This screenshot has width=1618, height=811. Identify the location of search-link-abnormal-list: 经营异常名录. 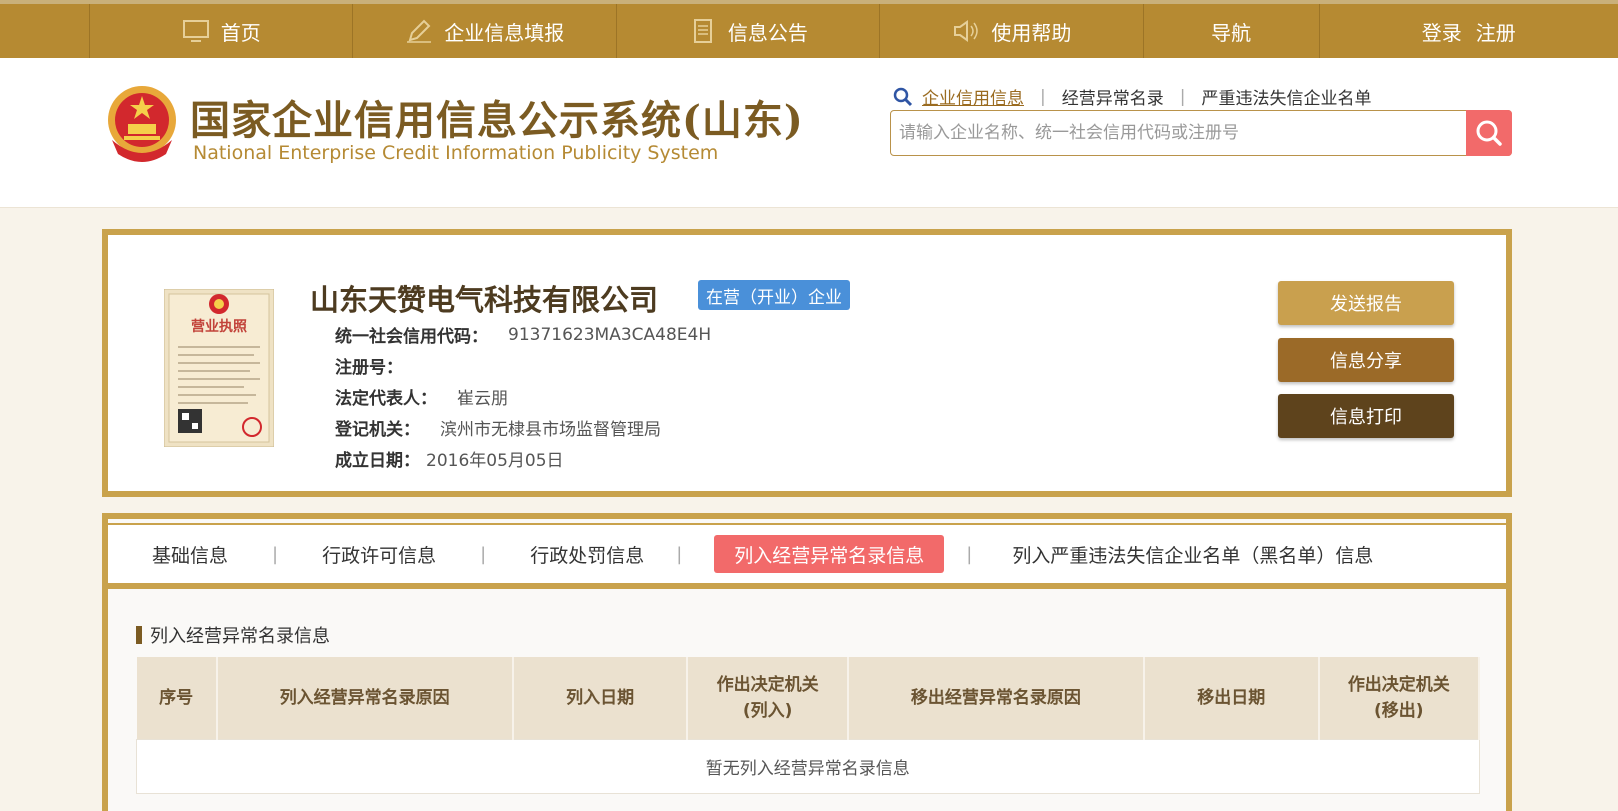
(1113, 96).